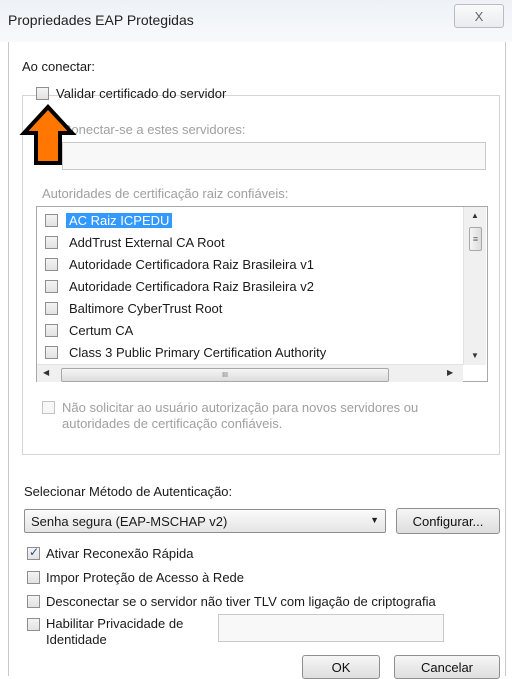 Image resolution: width=512 pixels, height=679 pixels. What do you see at coordinates (250, 331) in the screenshot?
I see `list-item: Certum CA` at bounding box center [250, 331].